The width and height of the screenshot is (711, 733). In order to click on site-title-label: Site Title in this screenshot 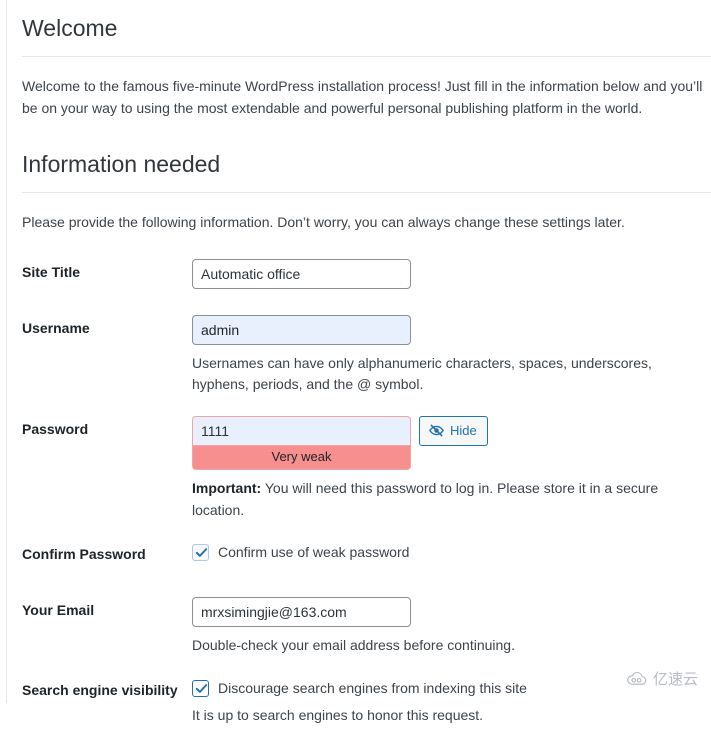, I will do `click(51, 271)`.